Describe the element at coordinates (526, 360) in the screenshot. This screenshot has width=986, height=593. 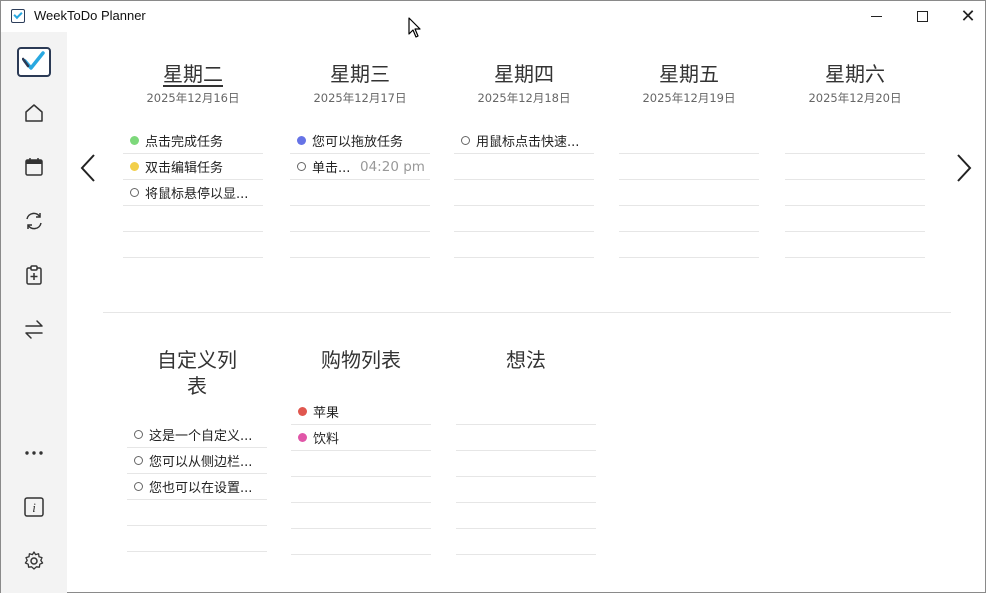
I see `list-title: 想法` at that location.